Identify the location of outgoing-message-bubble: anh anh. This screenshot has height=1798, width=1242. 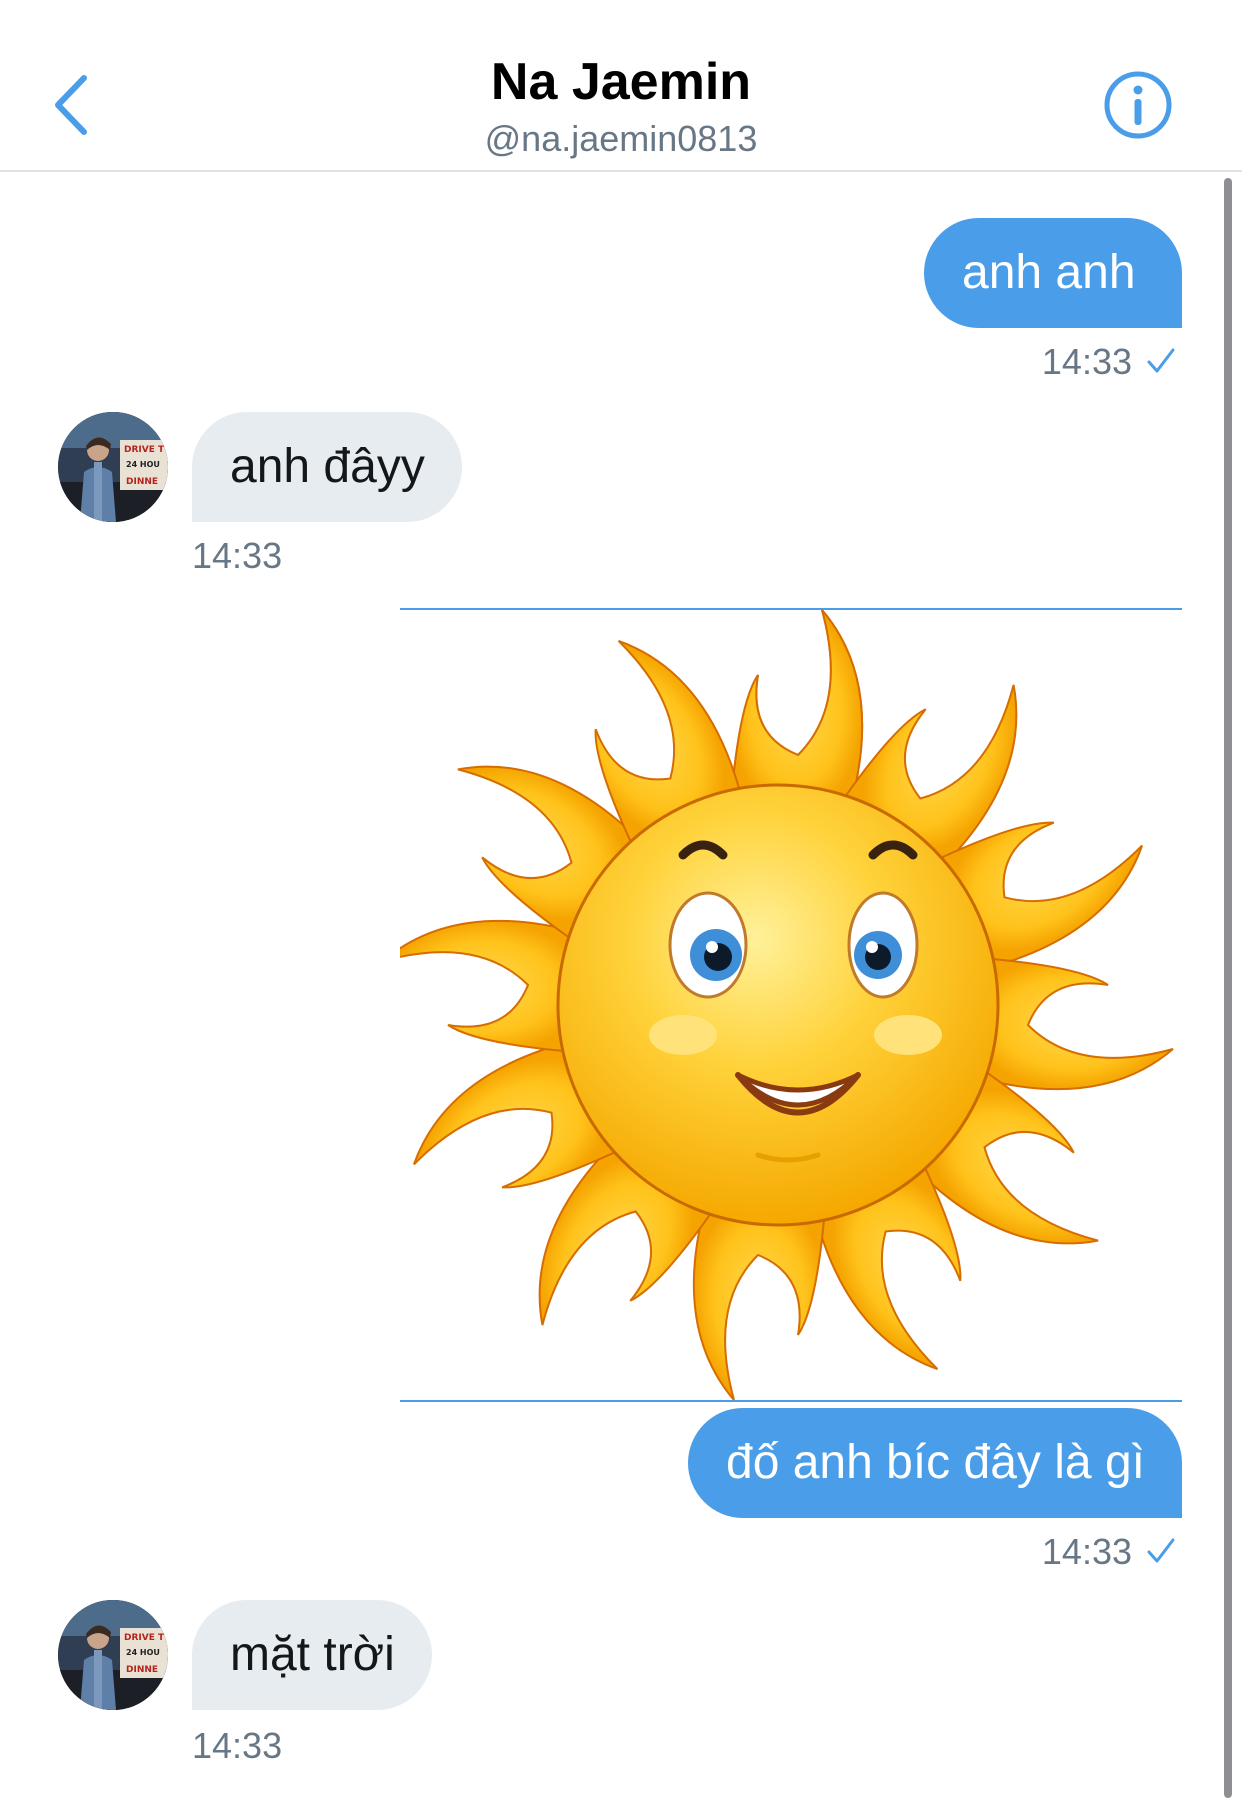
(1053, 273).